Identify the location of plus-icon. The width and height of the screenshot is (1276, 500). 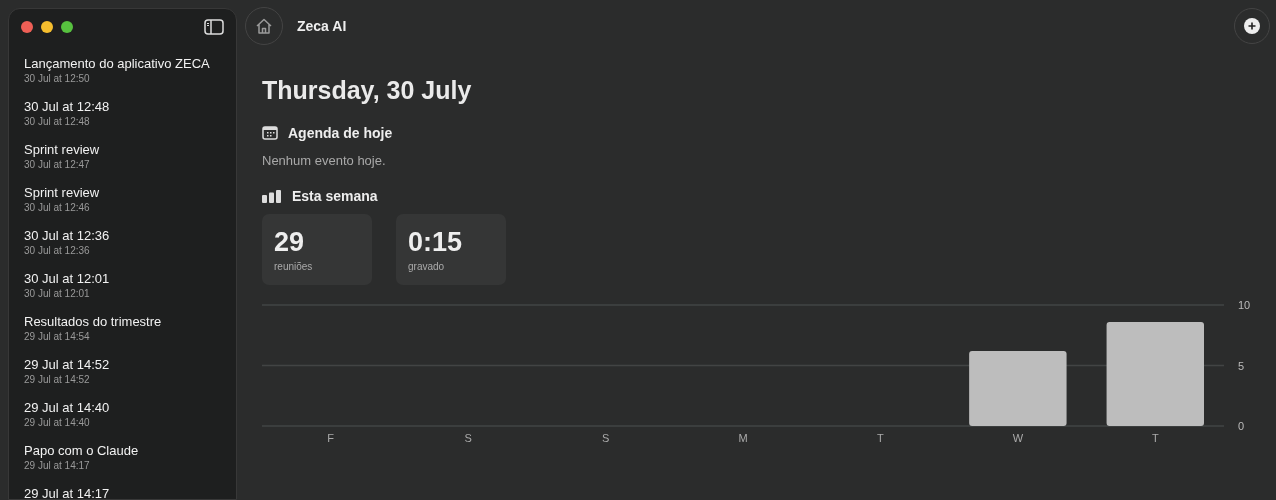
(1252, 26).